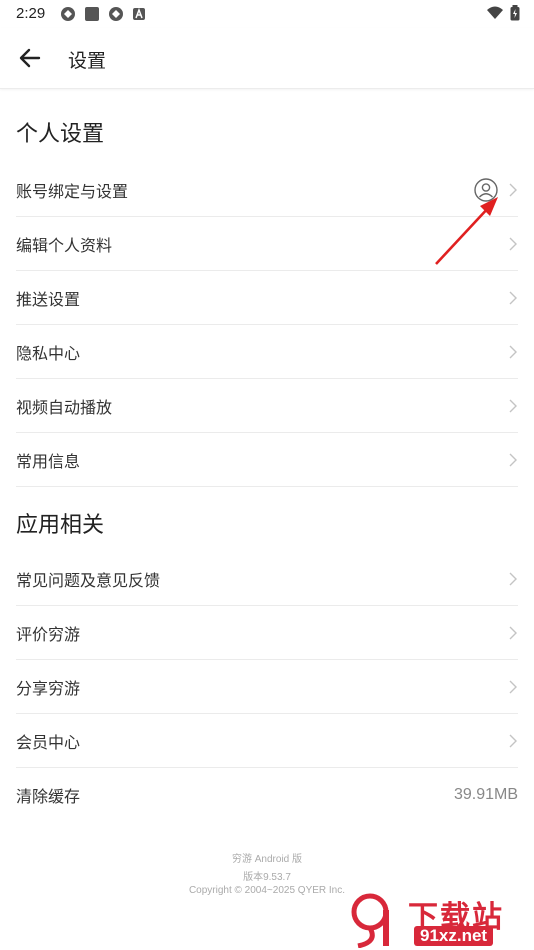  Describe the element at coordinates (454, 936) in the screenshot. I see `watermark-text-bottom: 91xz.net` at that location.